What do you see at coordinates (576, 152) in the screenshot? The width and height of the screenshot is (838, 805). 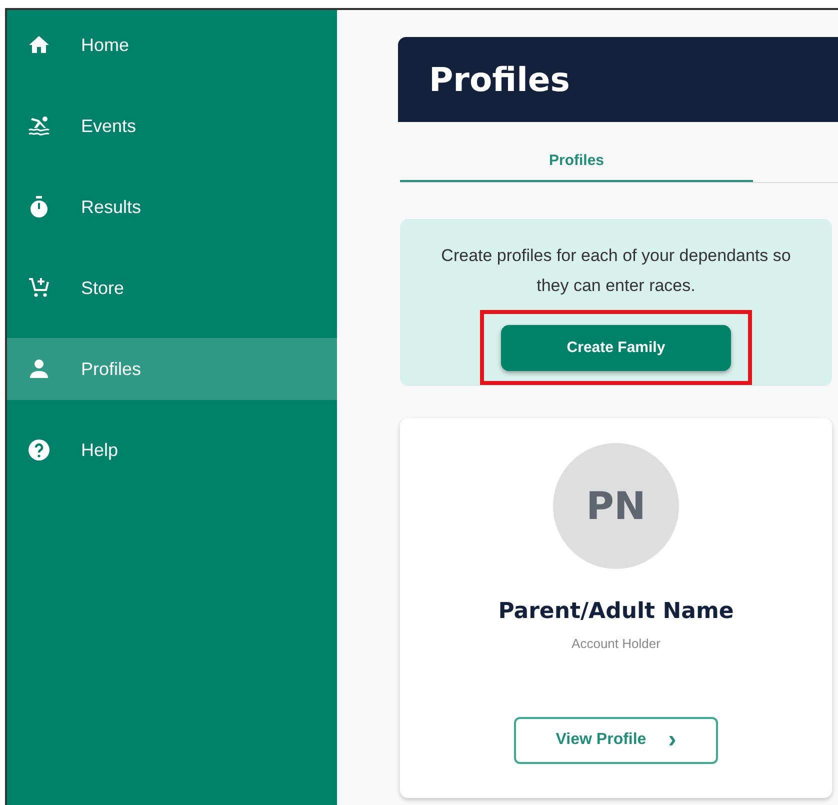 I see `tab: Profiles` at bounding box center [576, 152].